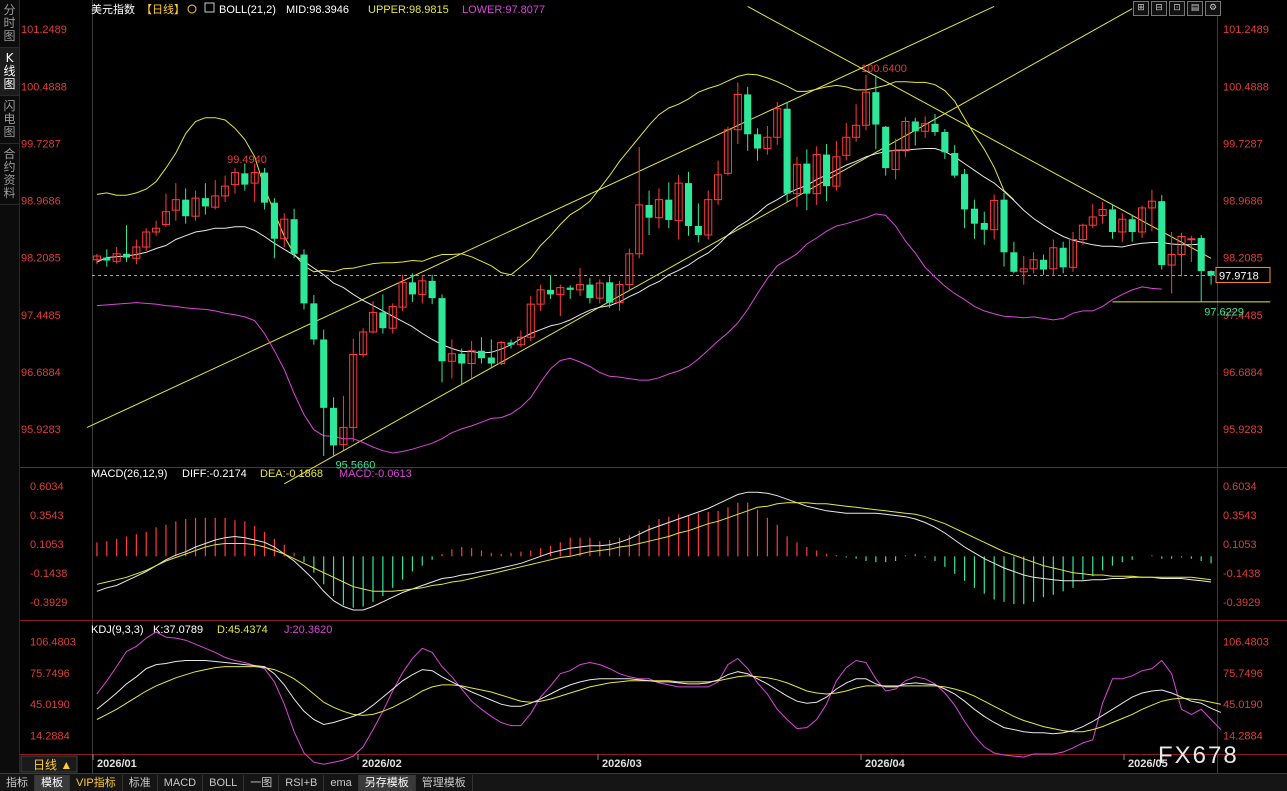 This screenshot has width=1287, height=791. Describe the element at coordinates (341, 782) in the screenshot. I see `bottom-tab-8: ema` at that location.